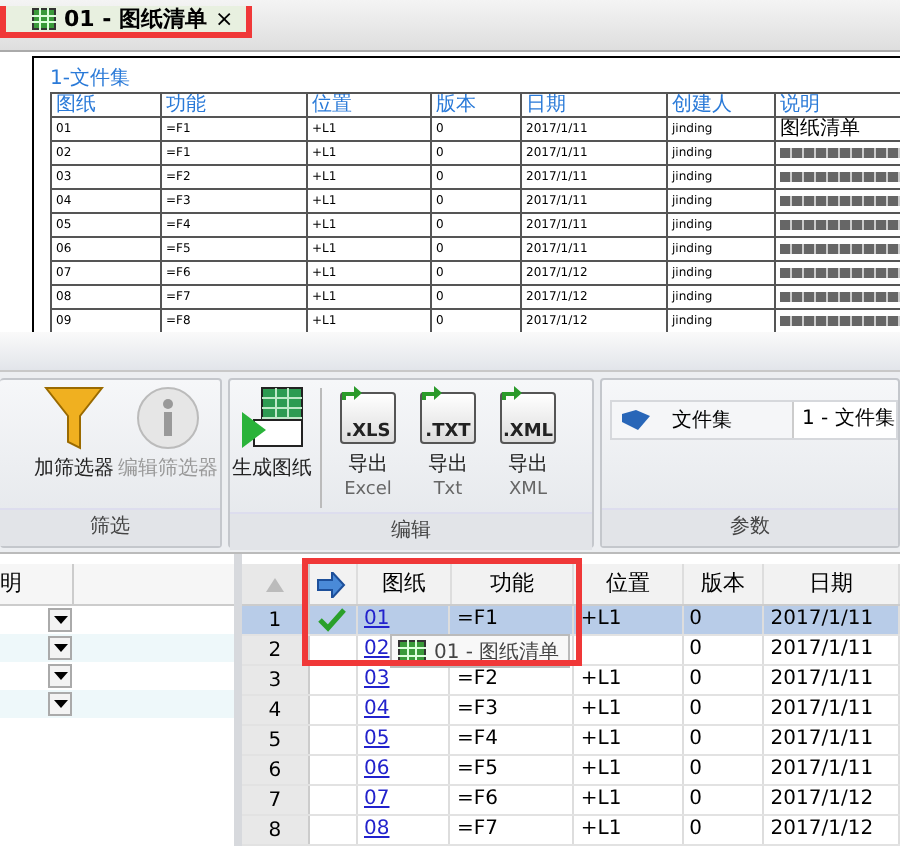 Image resolution: width=900 pixels, height=846 pixels. I want to click on ribbon-button: .TXT 导出 Txt, so click(448, 444).